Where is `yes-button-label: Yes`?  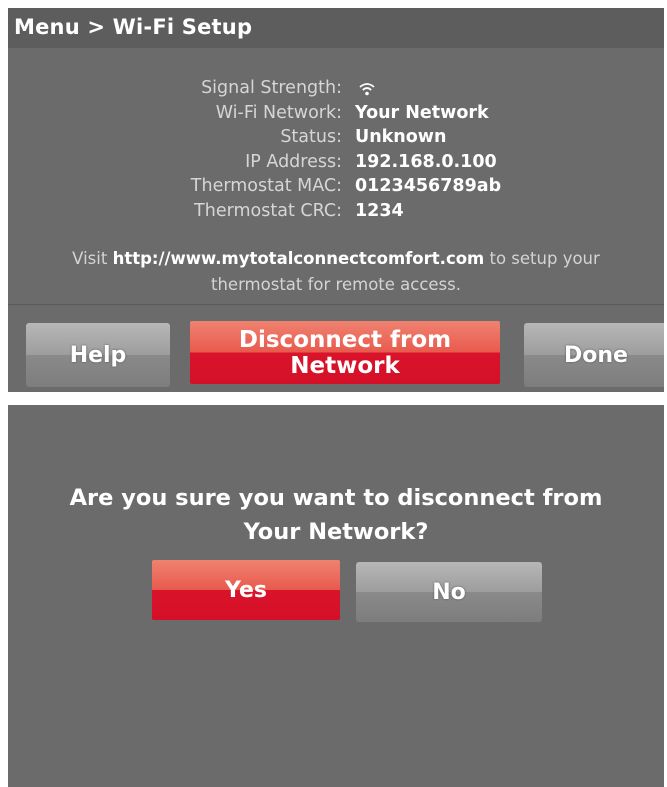
yes-button-label: Yes is located at coordinates (246, 590).